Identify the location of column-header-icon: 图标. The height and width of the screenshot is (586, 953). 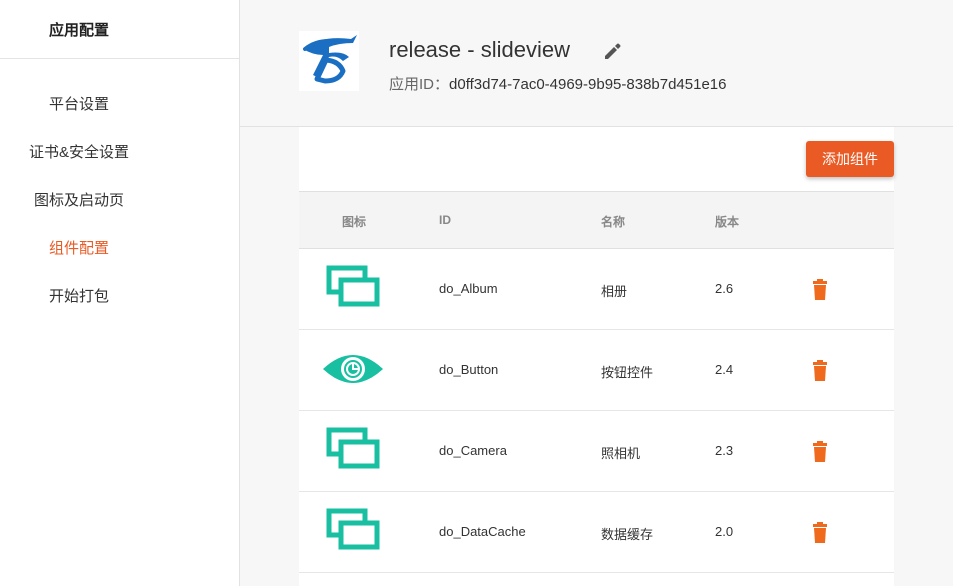
(354, 222).